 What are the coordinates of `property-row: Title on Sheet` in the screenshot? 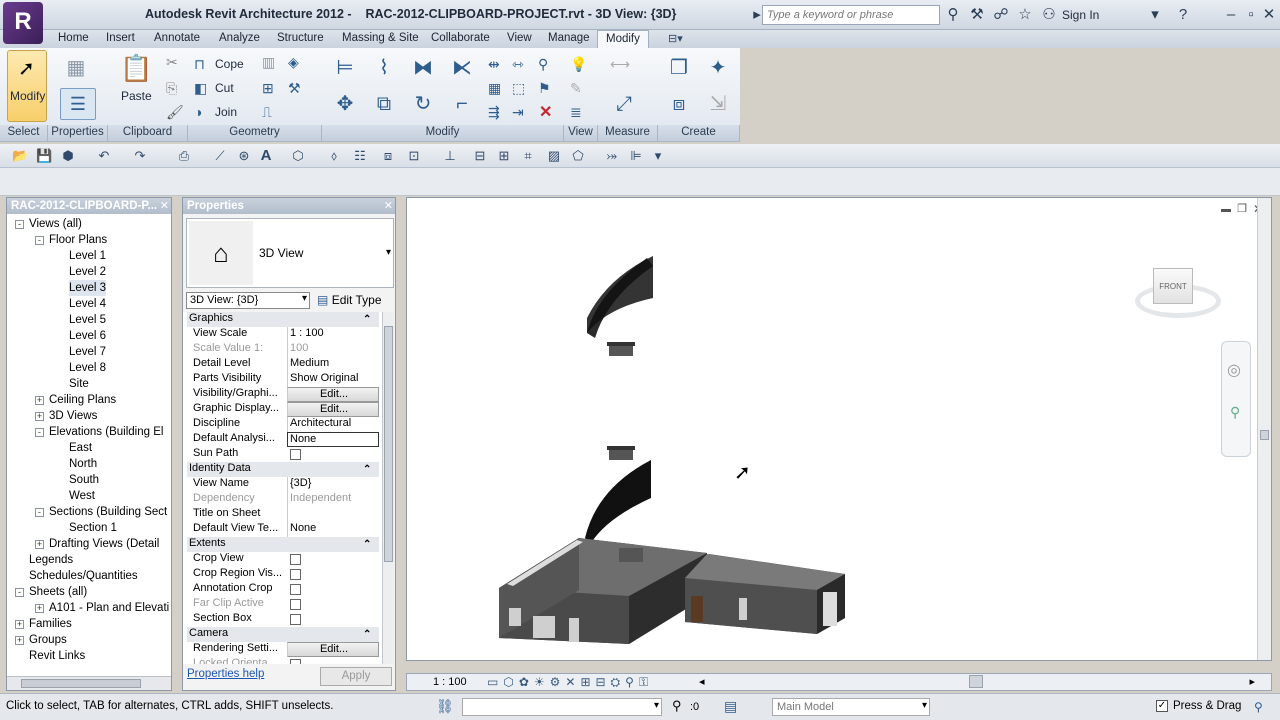 It's located at (283, 514).